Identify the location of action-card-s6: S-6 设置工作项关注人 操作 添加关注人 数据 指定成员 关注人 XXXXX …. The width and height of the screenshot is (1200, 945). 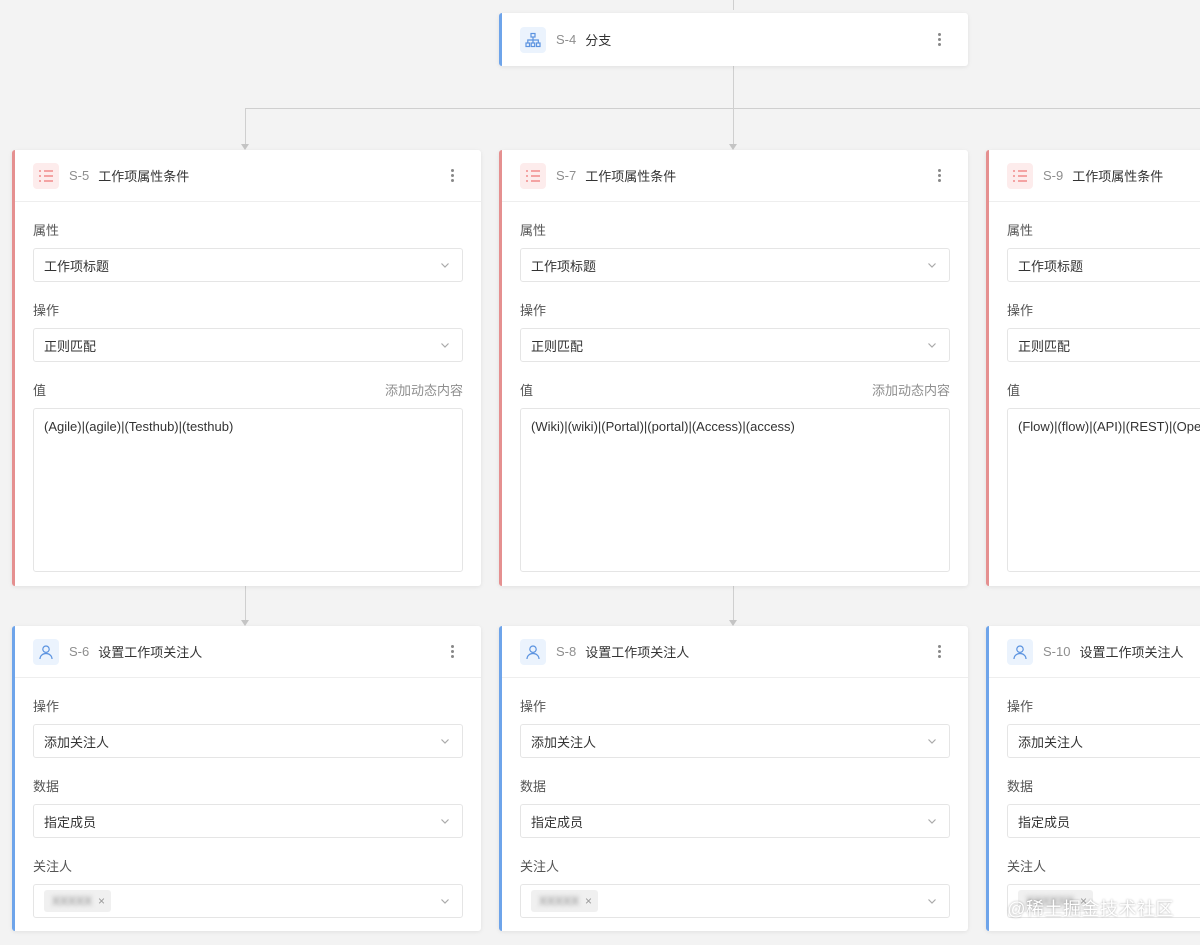
(246, 778).